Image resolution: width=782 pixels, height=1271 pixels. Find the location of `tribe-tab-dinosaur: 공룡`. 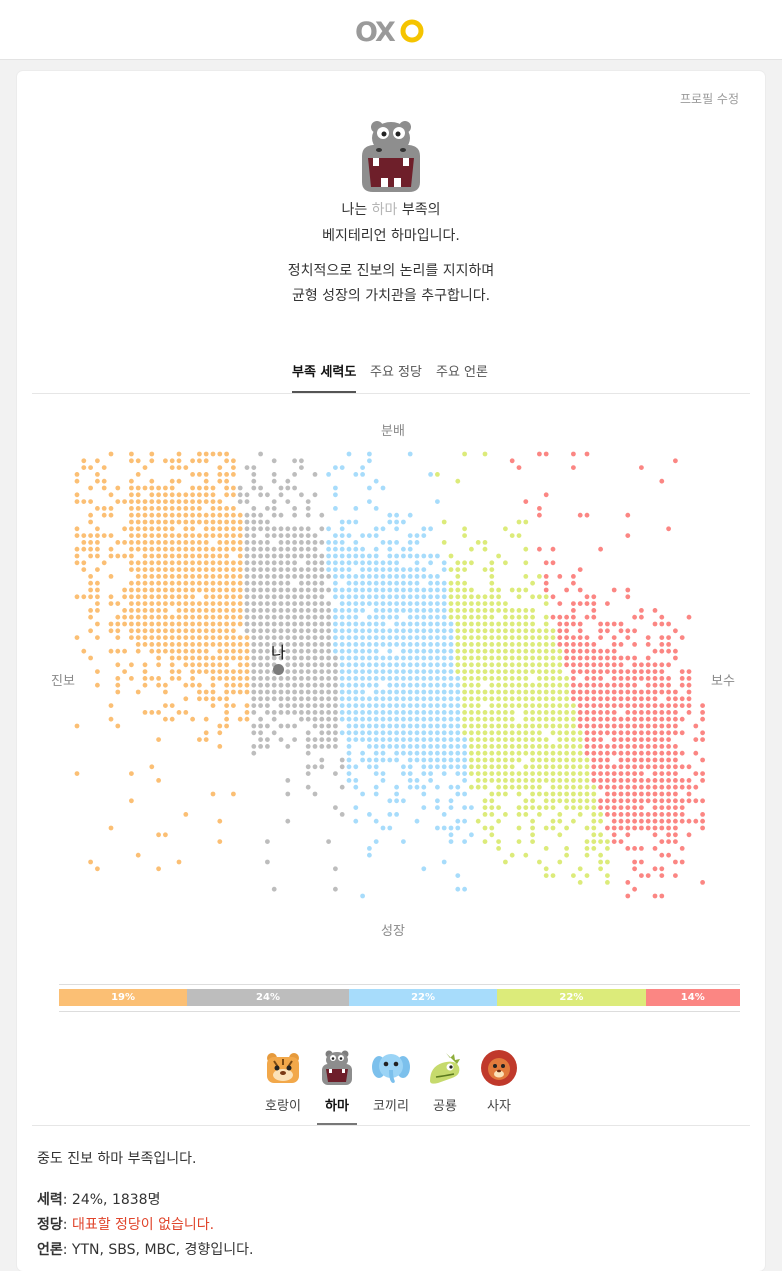

tribe-tab-dinosaur: 공룡 is located at coordinates (445, 1081).